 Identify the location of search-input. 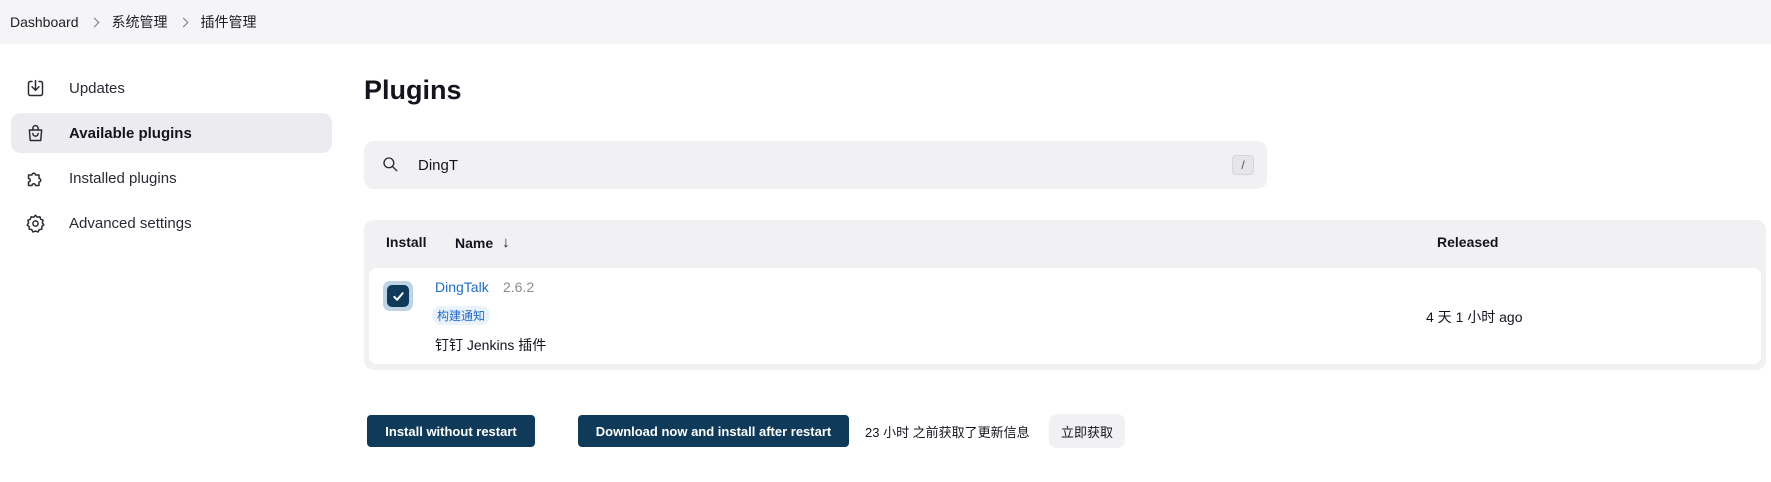
(808, 165).